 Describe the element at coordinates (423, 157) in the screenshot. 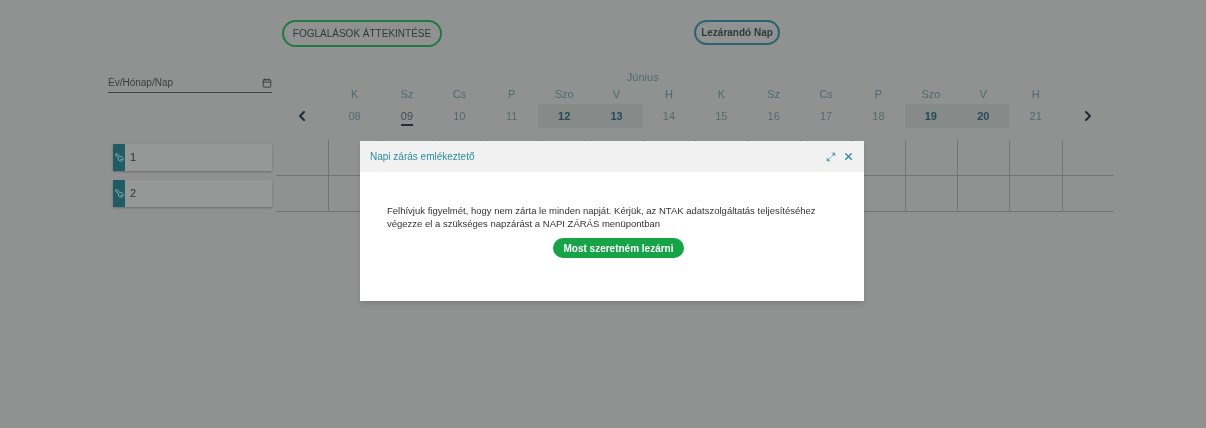

I see `dialog-title: Napi zárás emlékeztető` at that location.